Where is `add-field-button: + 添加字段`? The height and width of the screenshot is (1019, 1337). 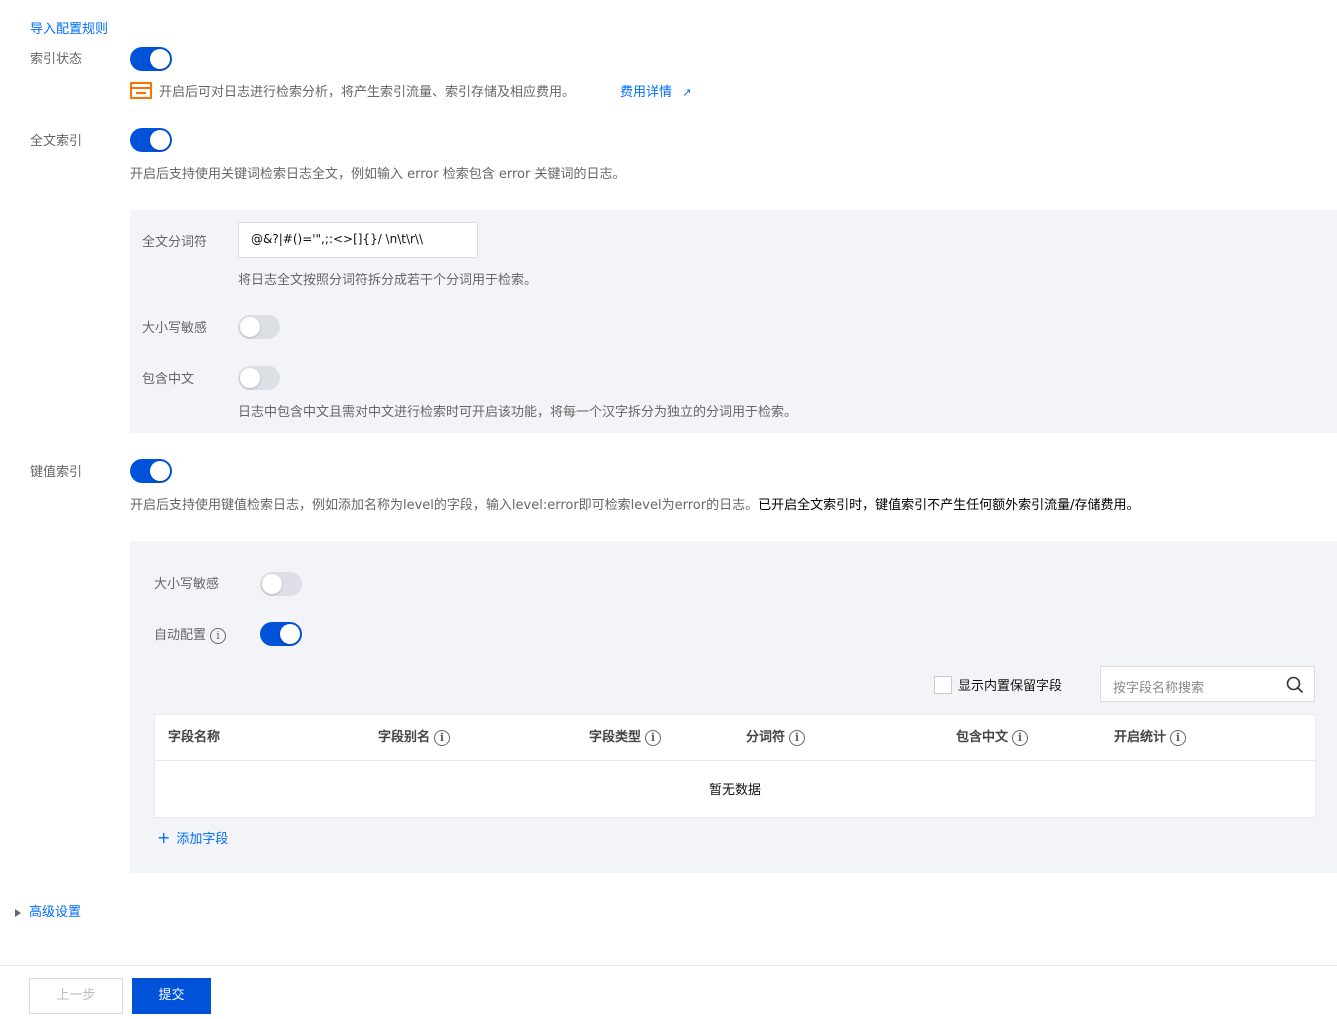 add-field-button: + 添加字段 is located at coordinates (192, 837).